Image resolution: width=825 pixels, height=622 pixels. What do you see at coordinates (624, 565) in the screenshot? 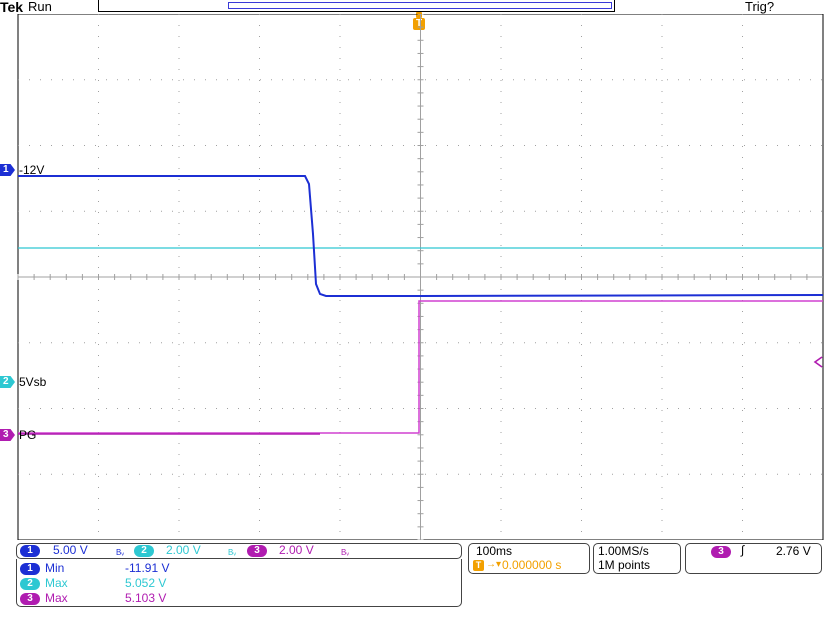
I see `record-length: 1M points` at bounding box center [624, 565].